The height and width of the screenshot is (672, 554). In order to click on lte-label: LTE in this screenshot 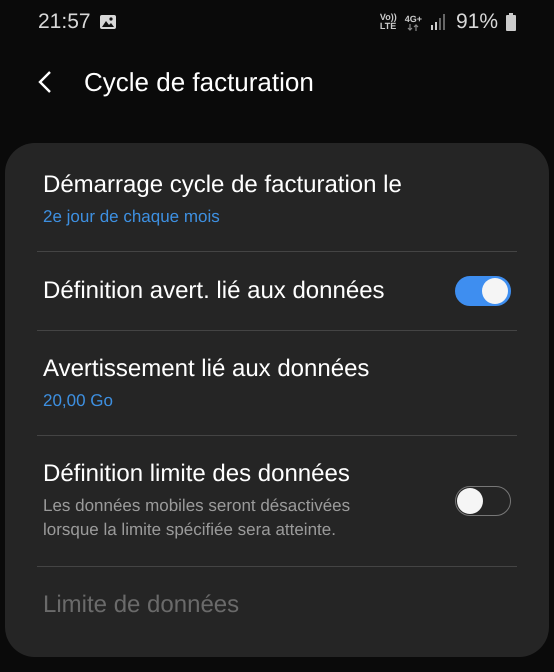, I will do `click(388, 26)`.